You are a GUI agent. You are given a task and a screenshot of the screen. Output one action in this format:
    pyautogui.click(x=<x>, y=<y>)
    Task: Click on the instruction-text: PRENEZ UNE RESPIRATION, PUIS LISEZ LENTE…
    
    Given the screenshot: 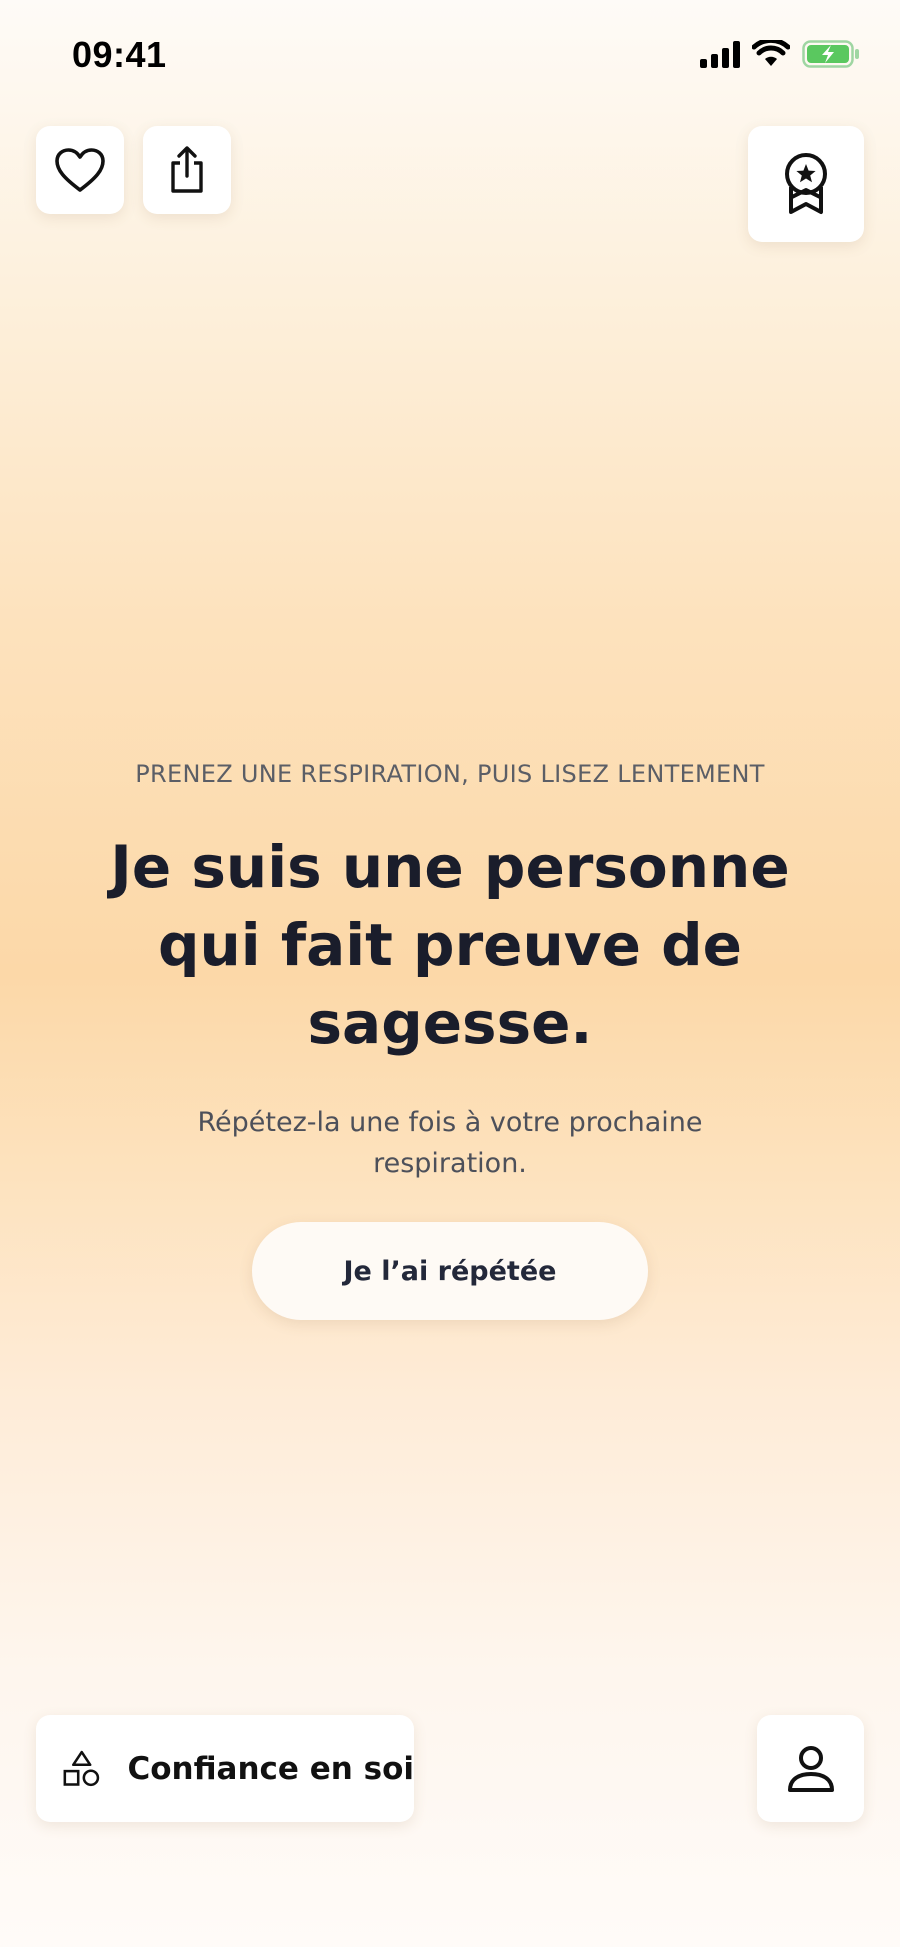 What is the action you would take?
    pyautogui.click(x=450, y=774)
    